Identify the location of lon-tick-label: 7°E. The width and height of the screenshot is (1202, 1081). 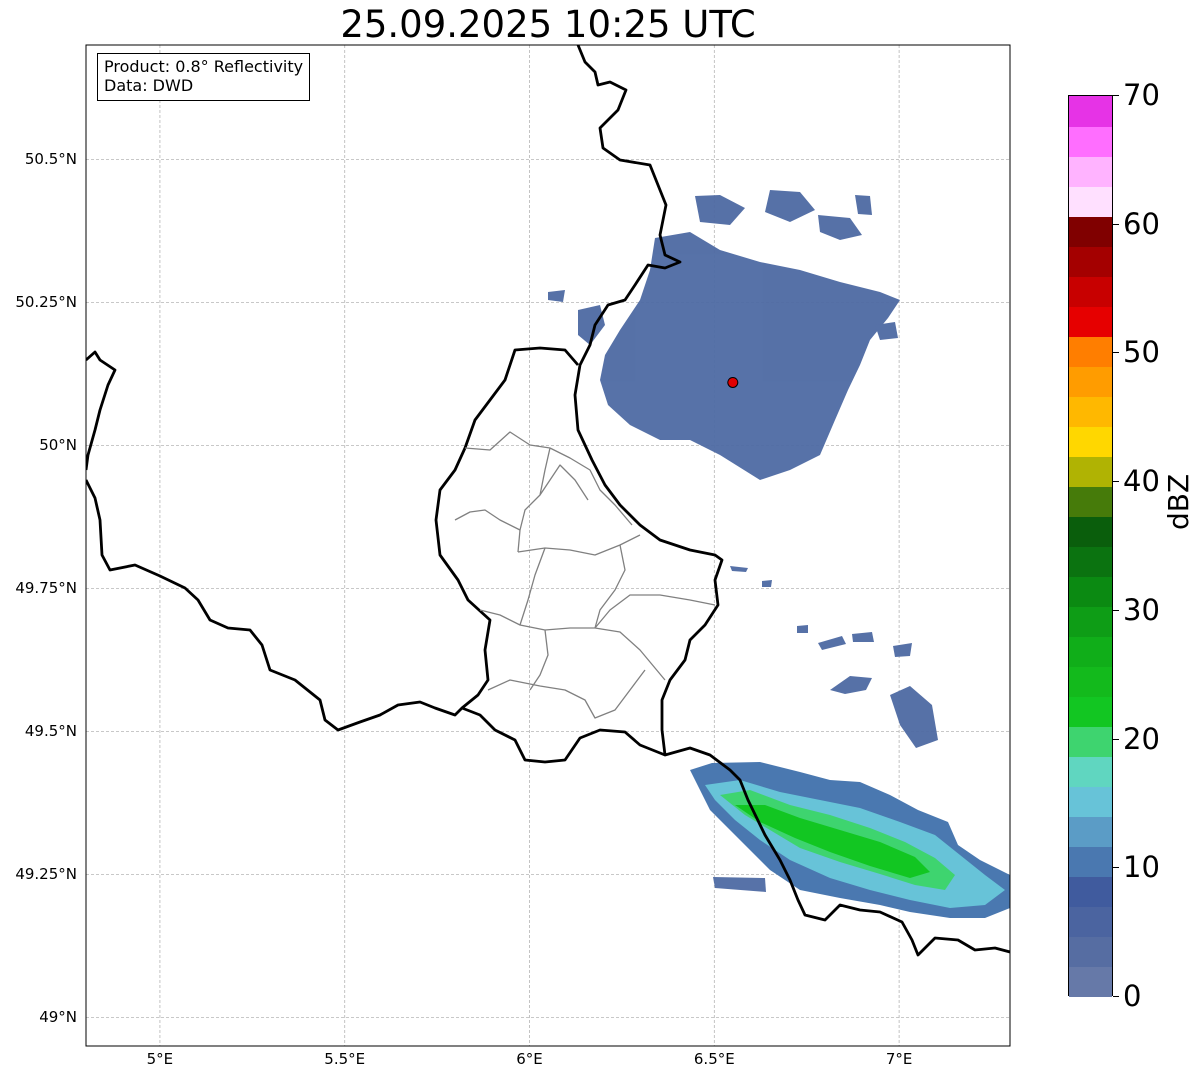
(899, 1059).